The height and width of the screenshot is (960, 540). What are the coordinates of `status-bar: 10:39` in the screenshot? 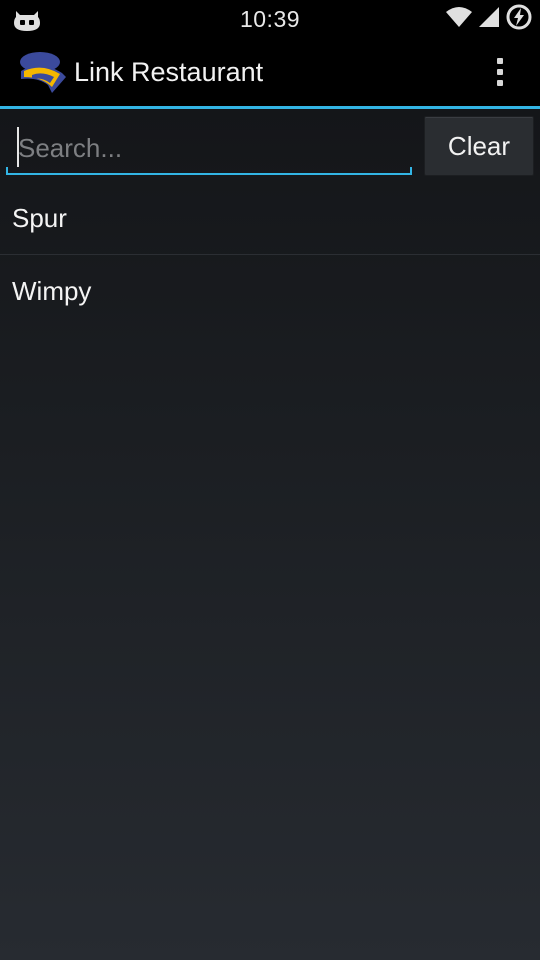 It's located at (270, 19).